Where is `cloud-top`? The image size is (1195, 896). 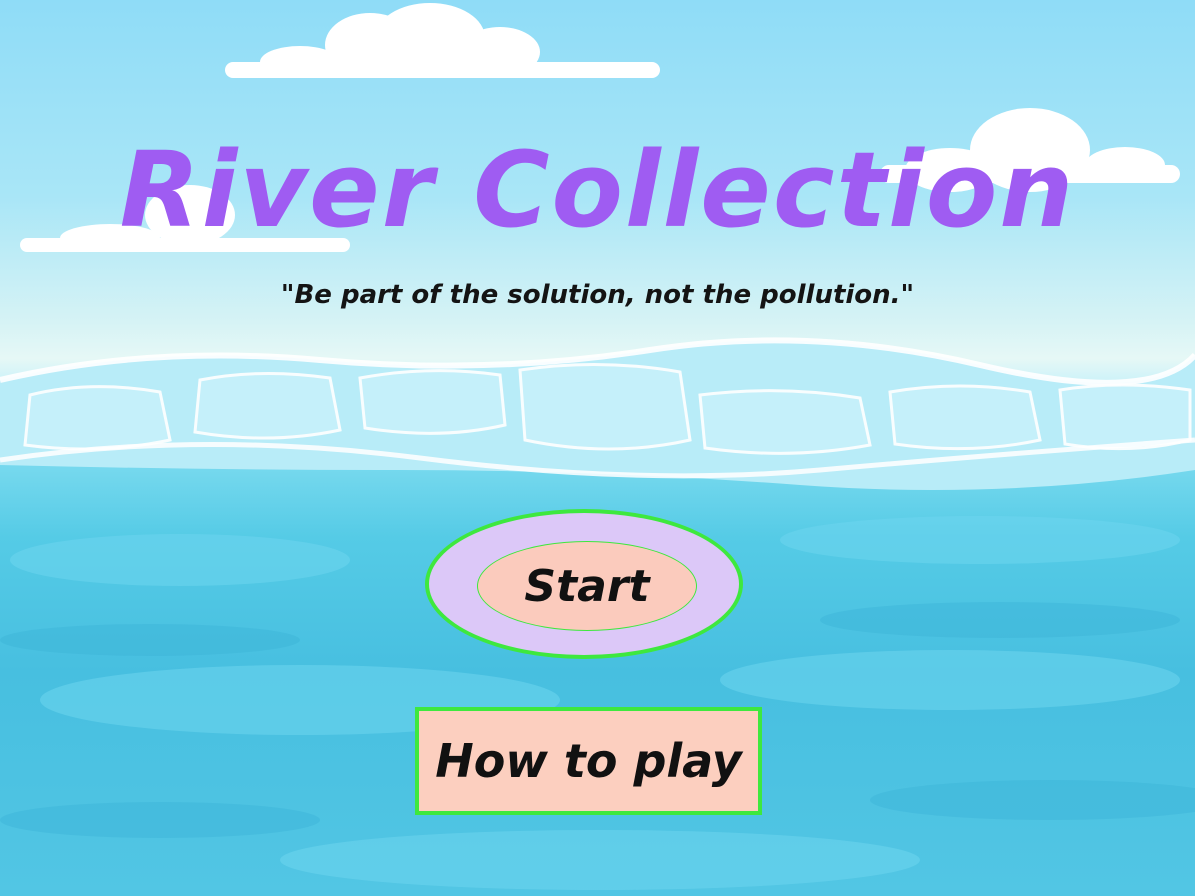 cloud-top is located at coordinates (442, 40).